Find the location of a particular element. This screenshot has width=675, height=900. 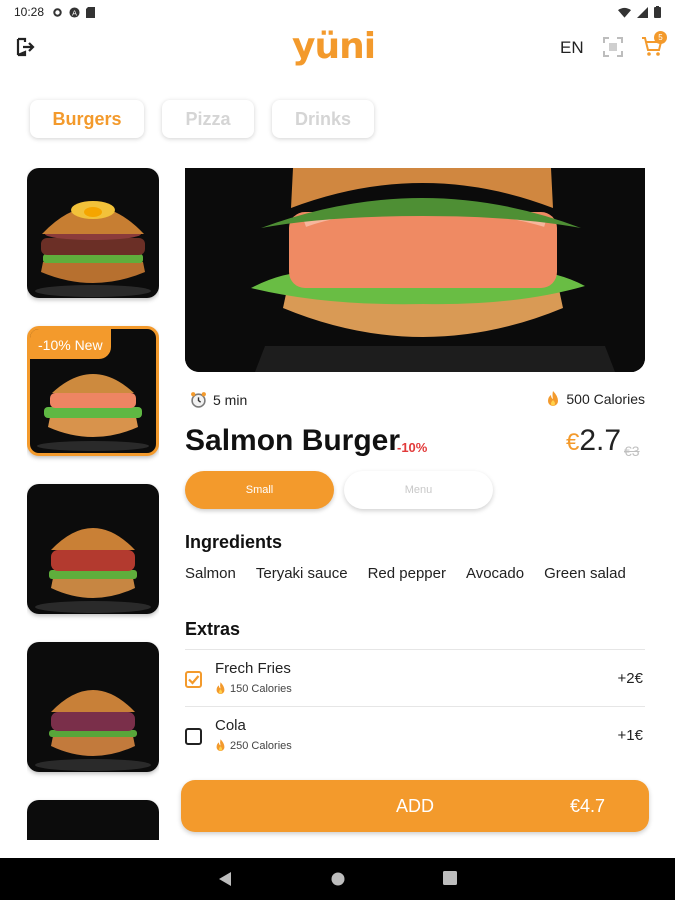

battery-icon is located at coordinates (657, 12).